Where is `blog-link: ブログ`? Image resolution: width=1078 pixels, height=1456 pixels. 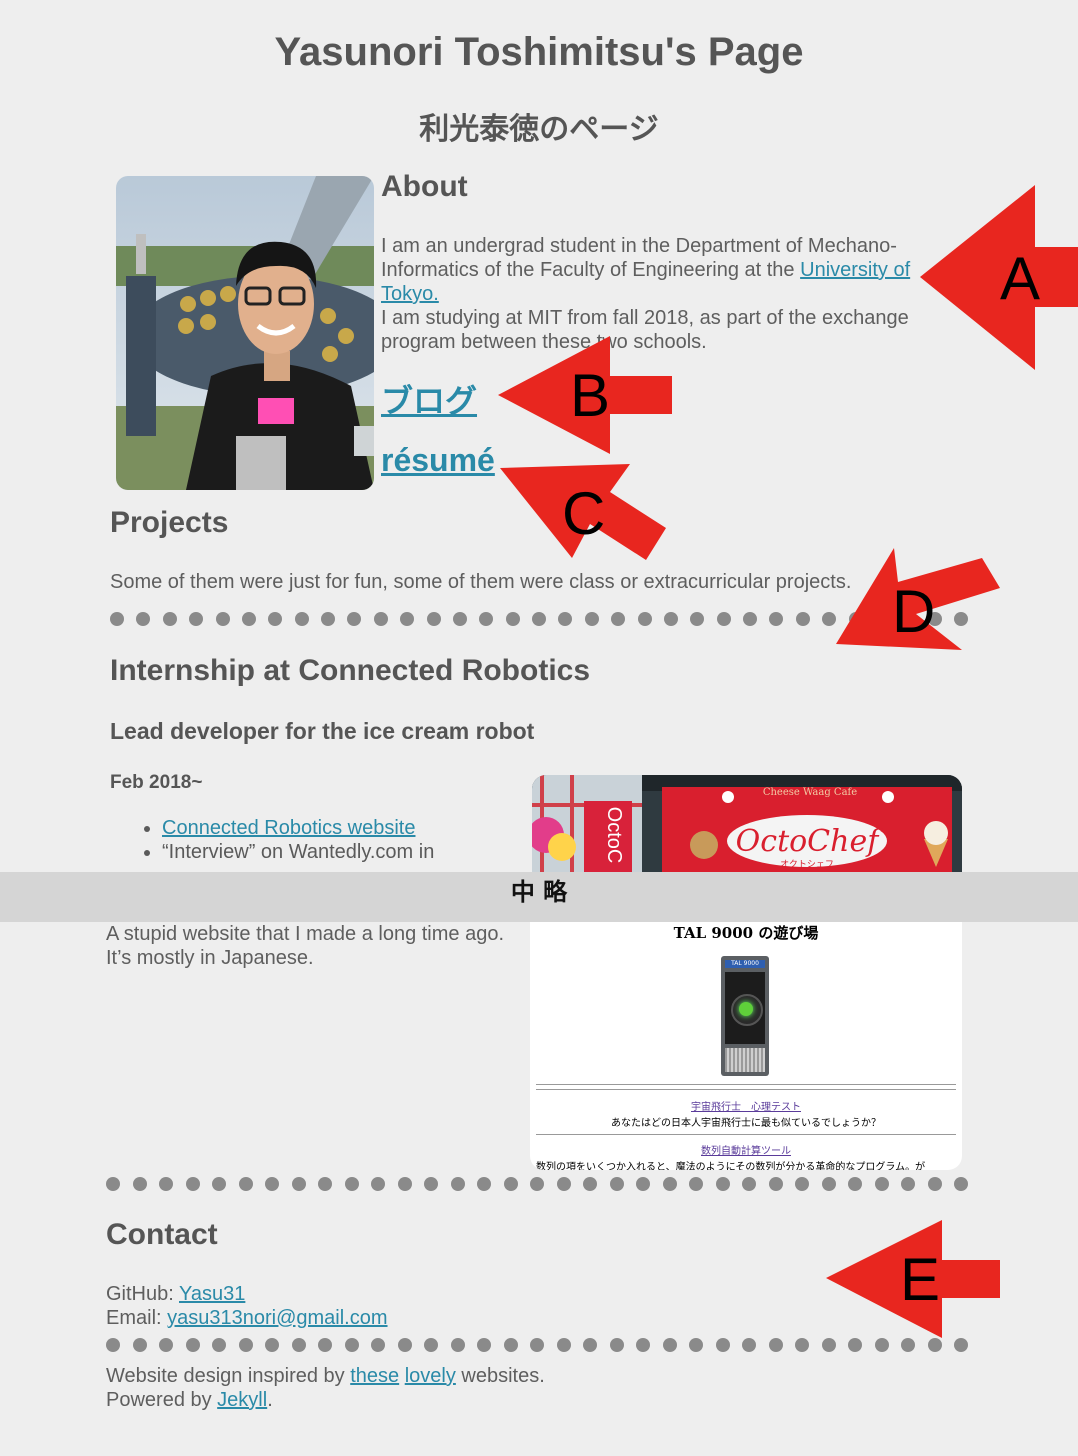 blog-link: ブログ is located at coordinates (429, 399).